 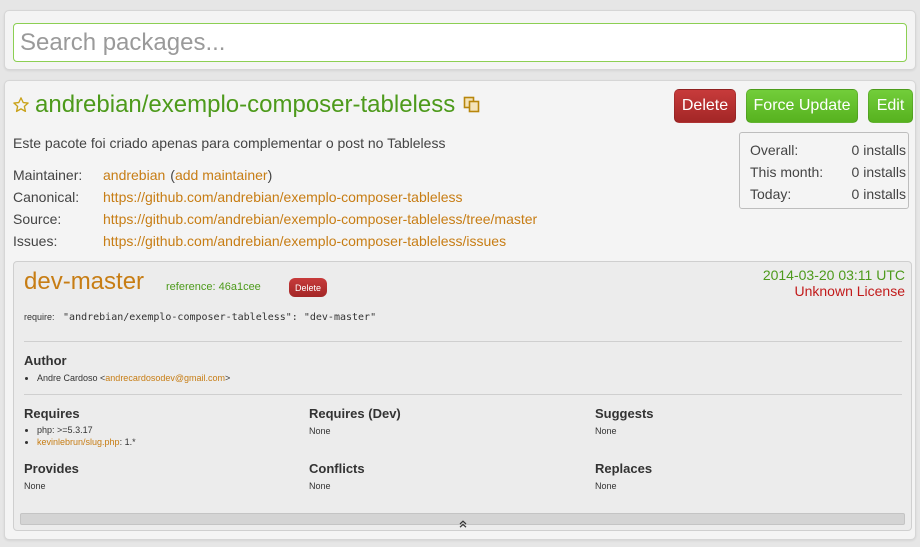 What do you see at coordinates (134, 175) in the screenshot?
I see `maintainer-link: andrebian` at bounding box center [134, 175].